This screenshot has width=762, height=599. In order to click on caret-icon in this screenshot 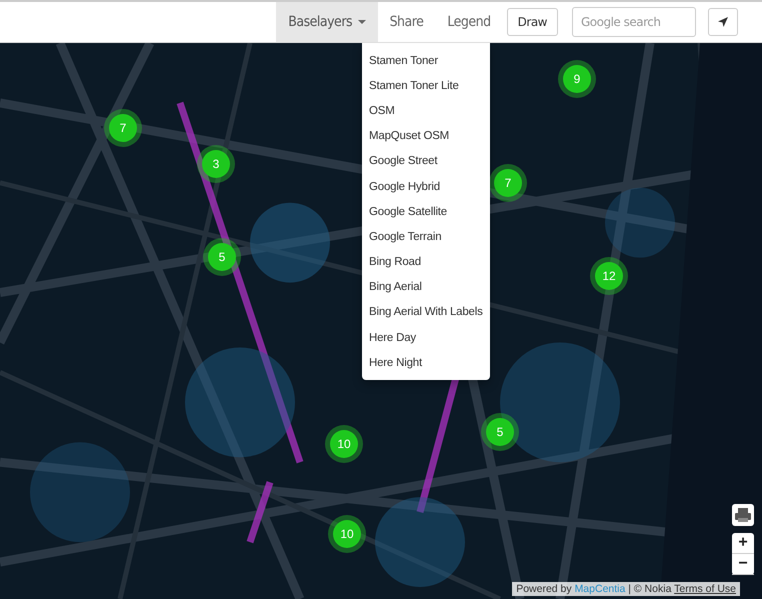, I will do `click(362, 22)`.